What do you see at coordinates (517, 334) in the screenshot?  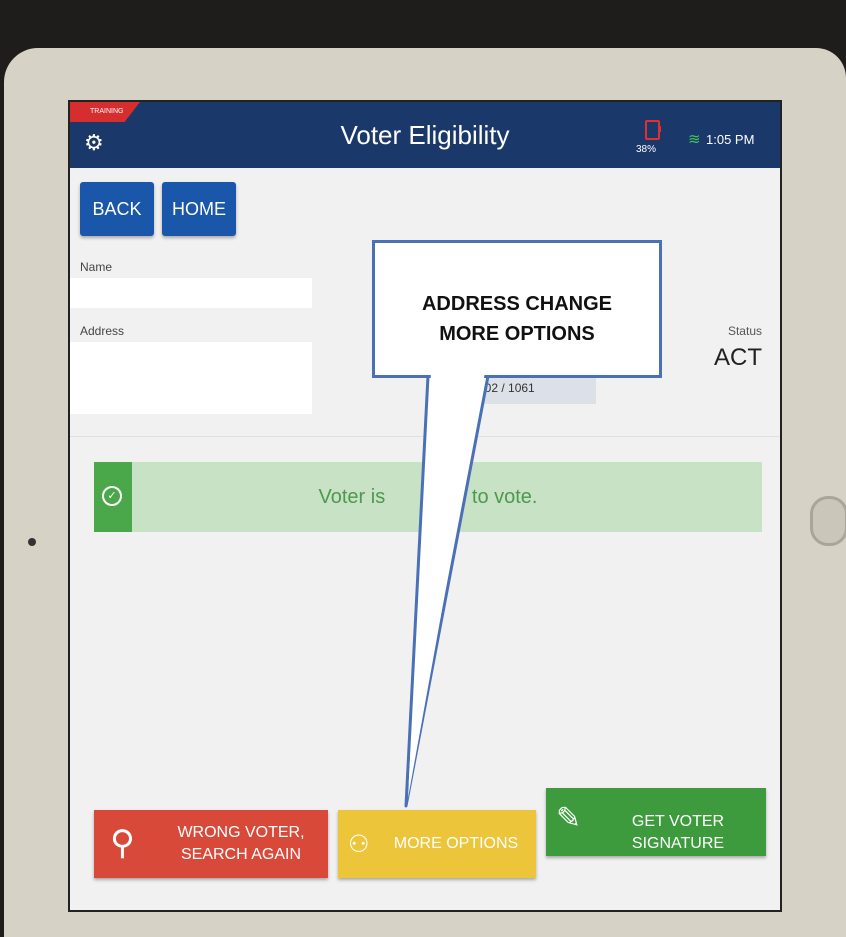 I see `callout-line2: MORE OPTIONS` at bounding box center [517, 334].